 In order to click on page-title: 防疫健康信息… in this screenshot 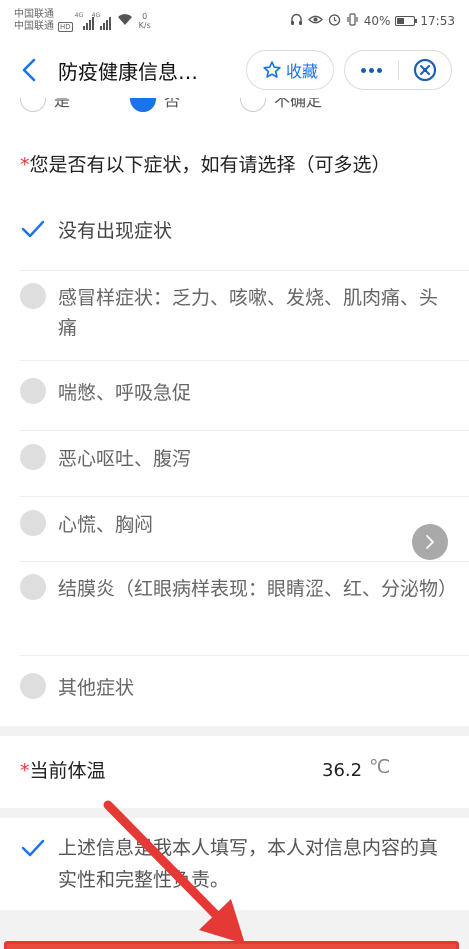, I will do `click(128, 71)`.